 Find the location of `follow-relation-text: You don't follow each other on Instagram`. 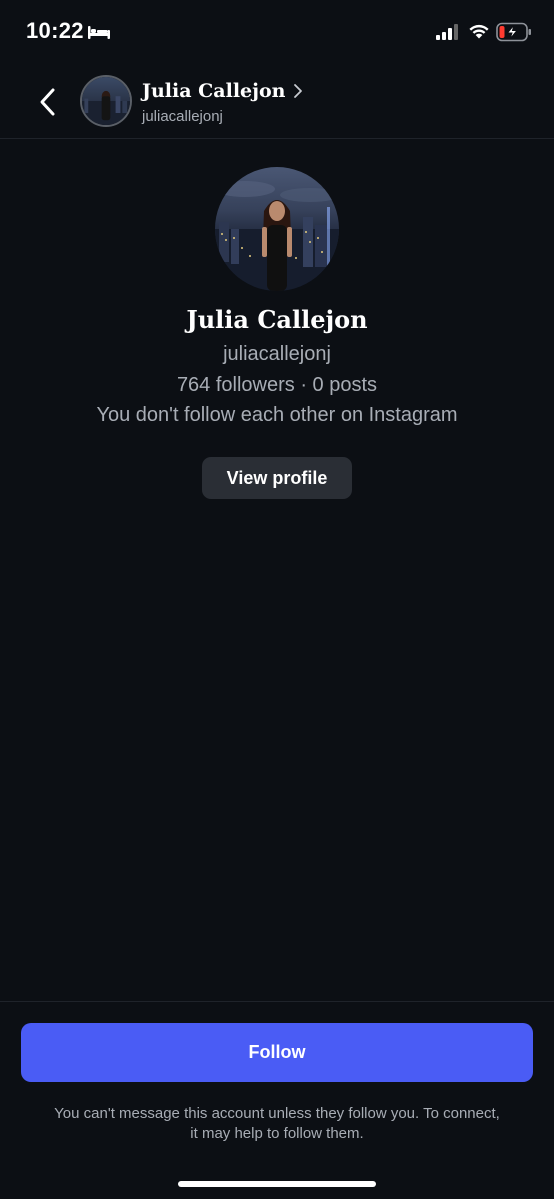

follow-relation-text: You don't follow each other on Instagram is located at coordinates (277, 415).